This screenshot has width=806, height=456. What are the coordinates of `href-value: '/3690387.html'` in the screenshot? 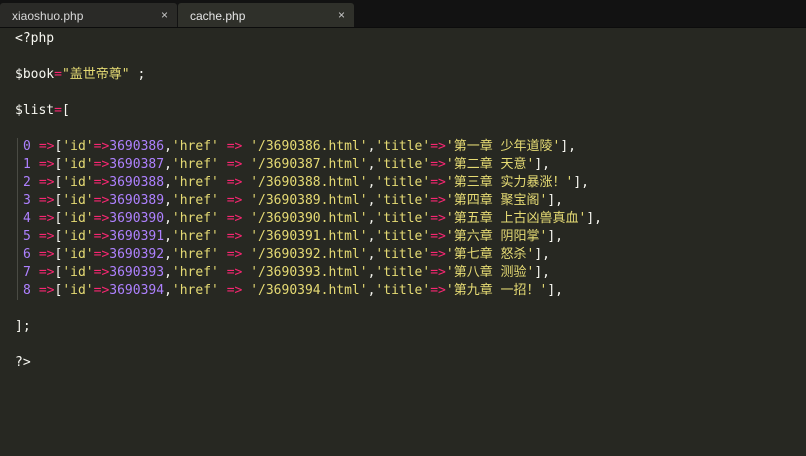 It's located at (309, 164).